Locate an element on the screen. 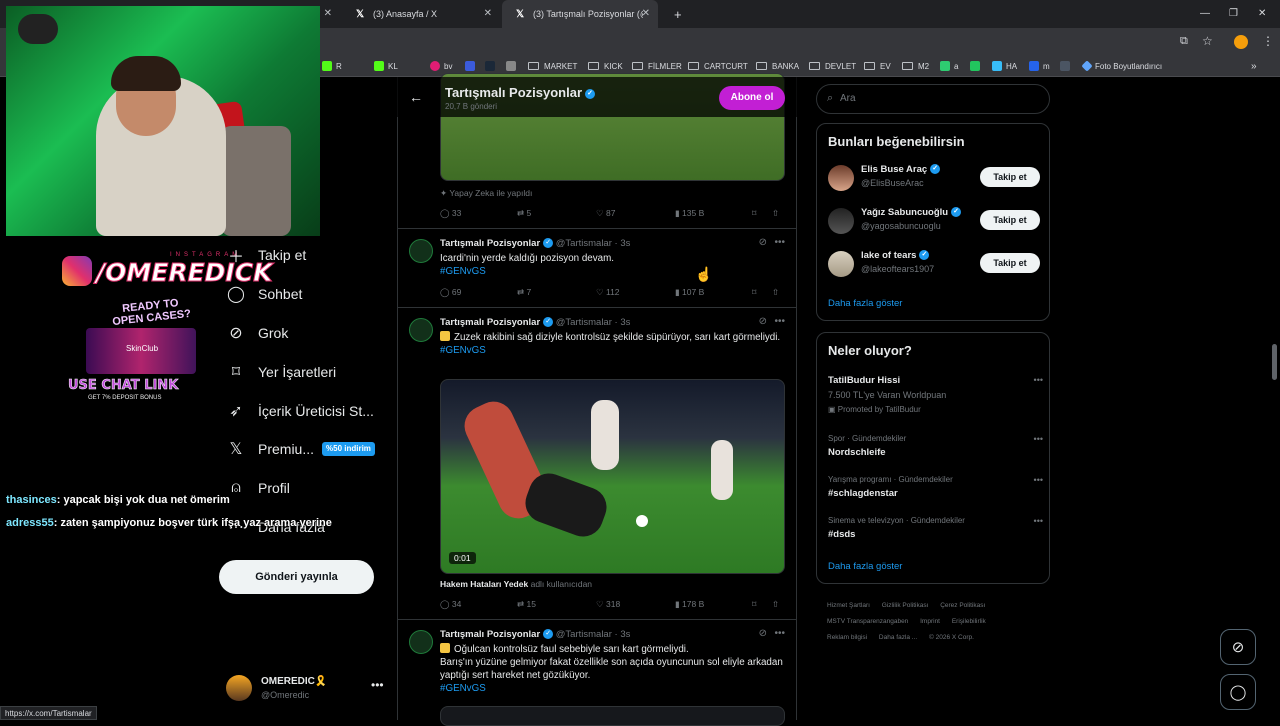 The width and height of the screenshot is (1280, 726). views-button: ▮ 135 B is located at coordinates (689, 213).